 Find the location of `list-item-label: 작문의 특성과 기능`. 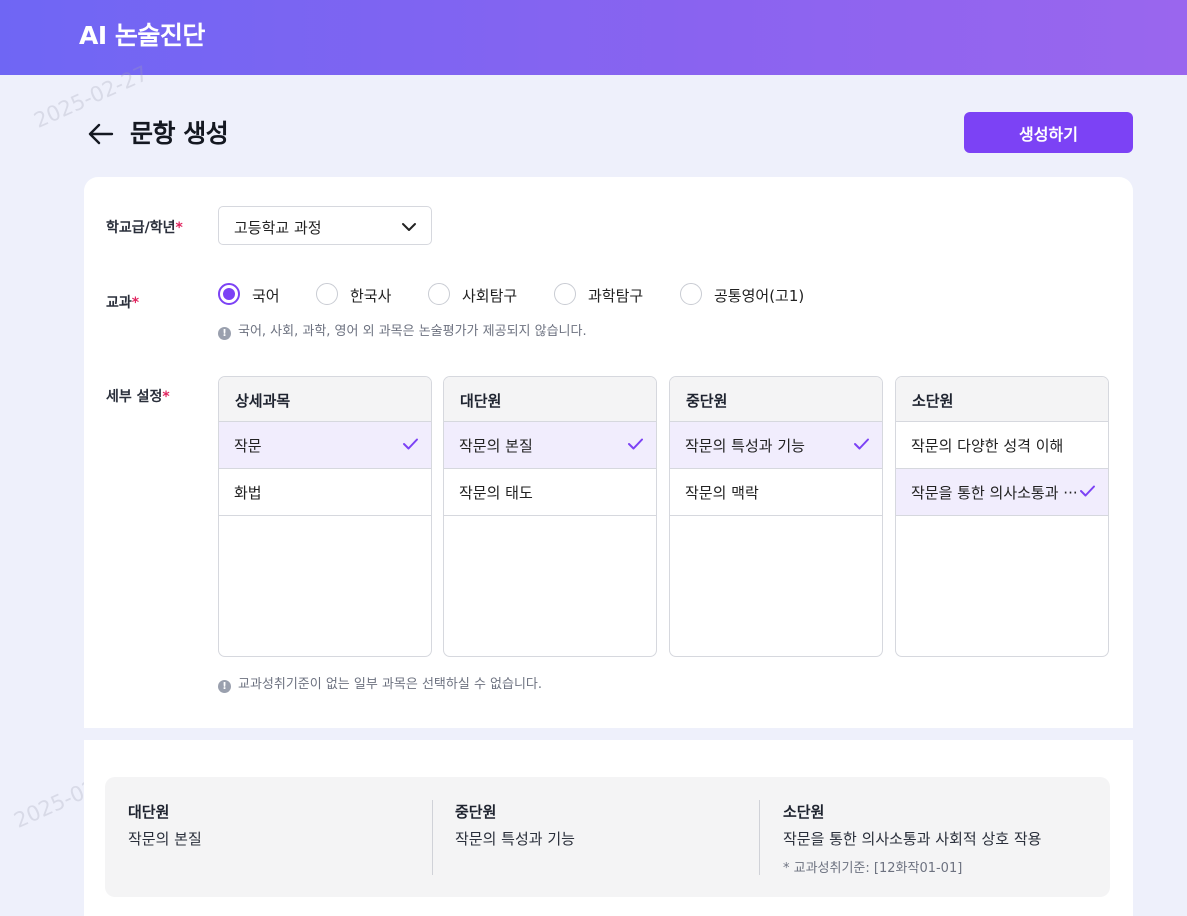

list-item-label: 작문의 특성과 기능 is located at coordinates (745, 446).